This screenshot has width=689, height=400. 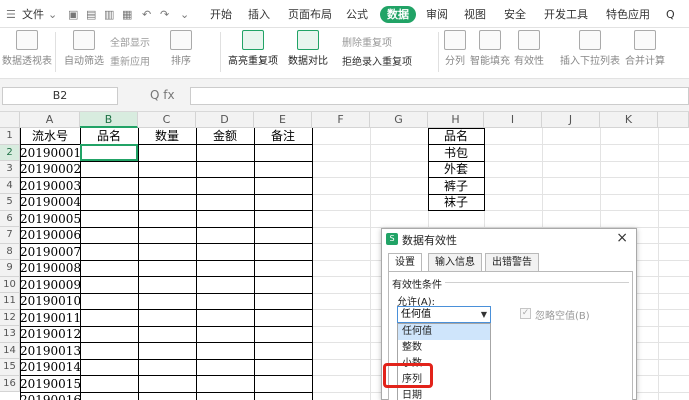 I want to click on cell-serial: 20190013, so click(x=50, y=351).